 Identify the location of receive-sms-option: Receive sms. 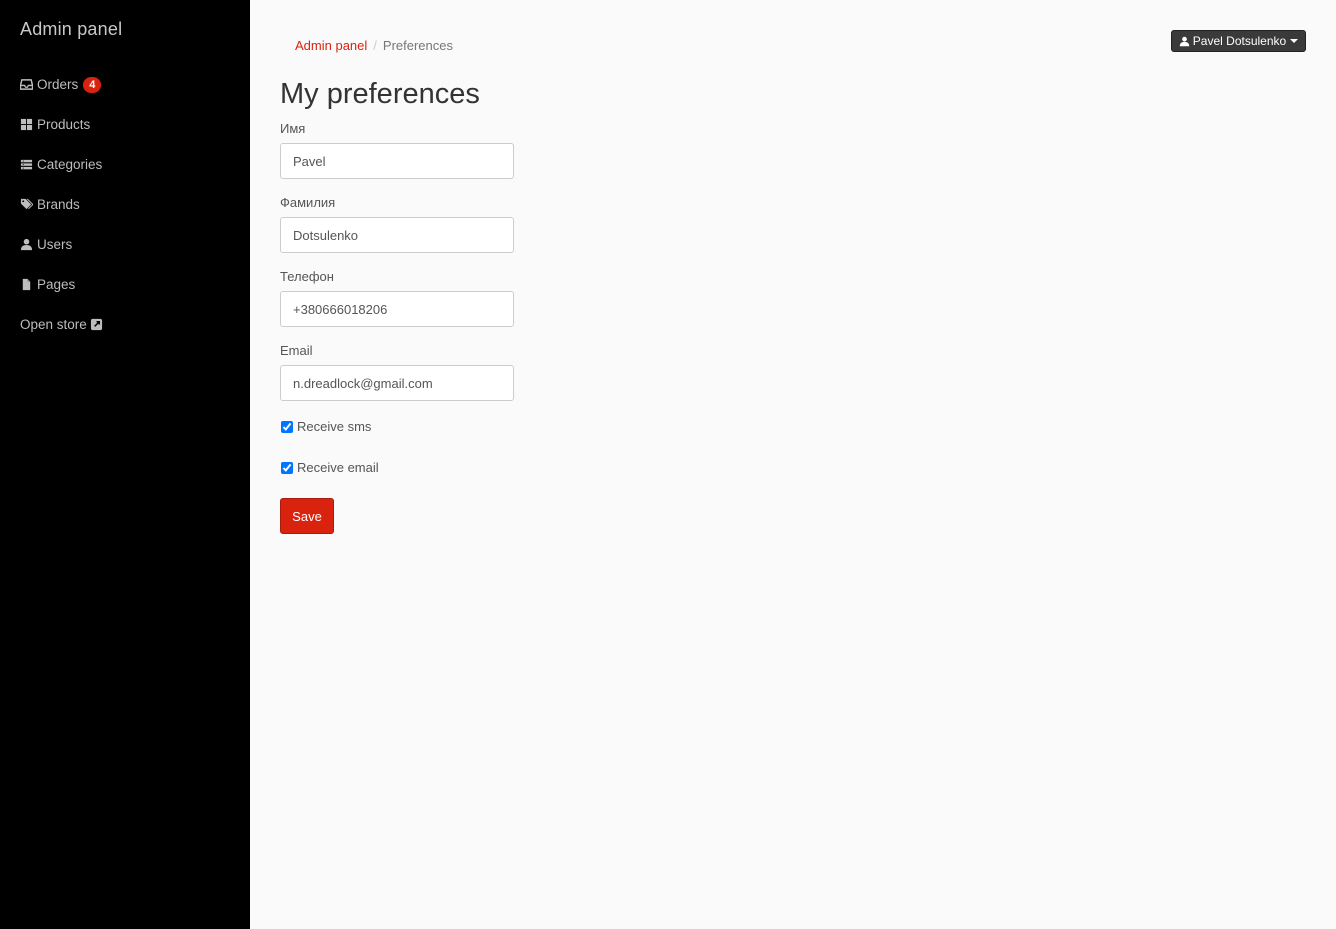
(325, 426).